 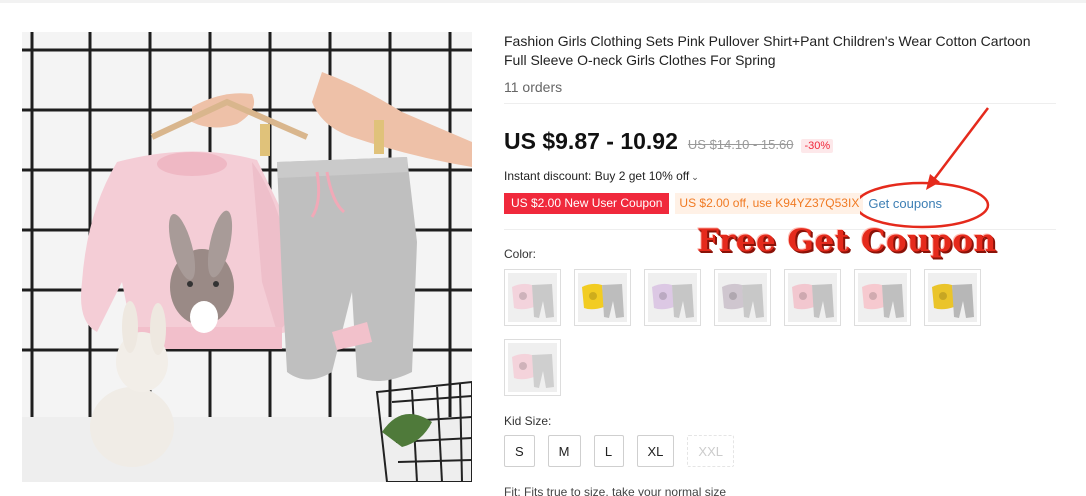 I want to click on size-option-m: M, so click(x=564, y=451).